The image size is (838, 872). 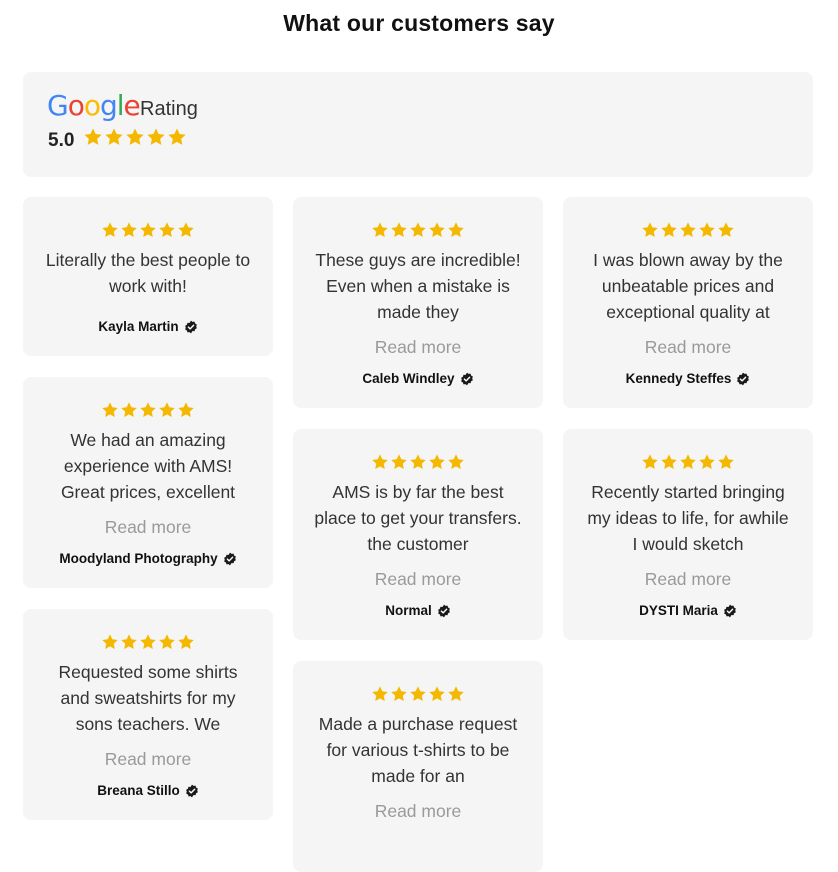 I want to click on rating-score: 5.0, so click(x=61, y=140).